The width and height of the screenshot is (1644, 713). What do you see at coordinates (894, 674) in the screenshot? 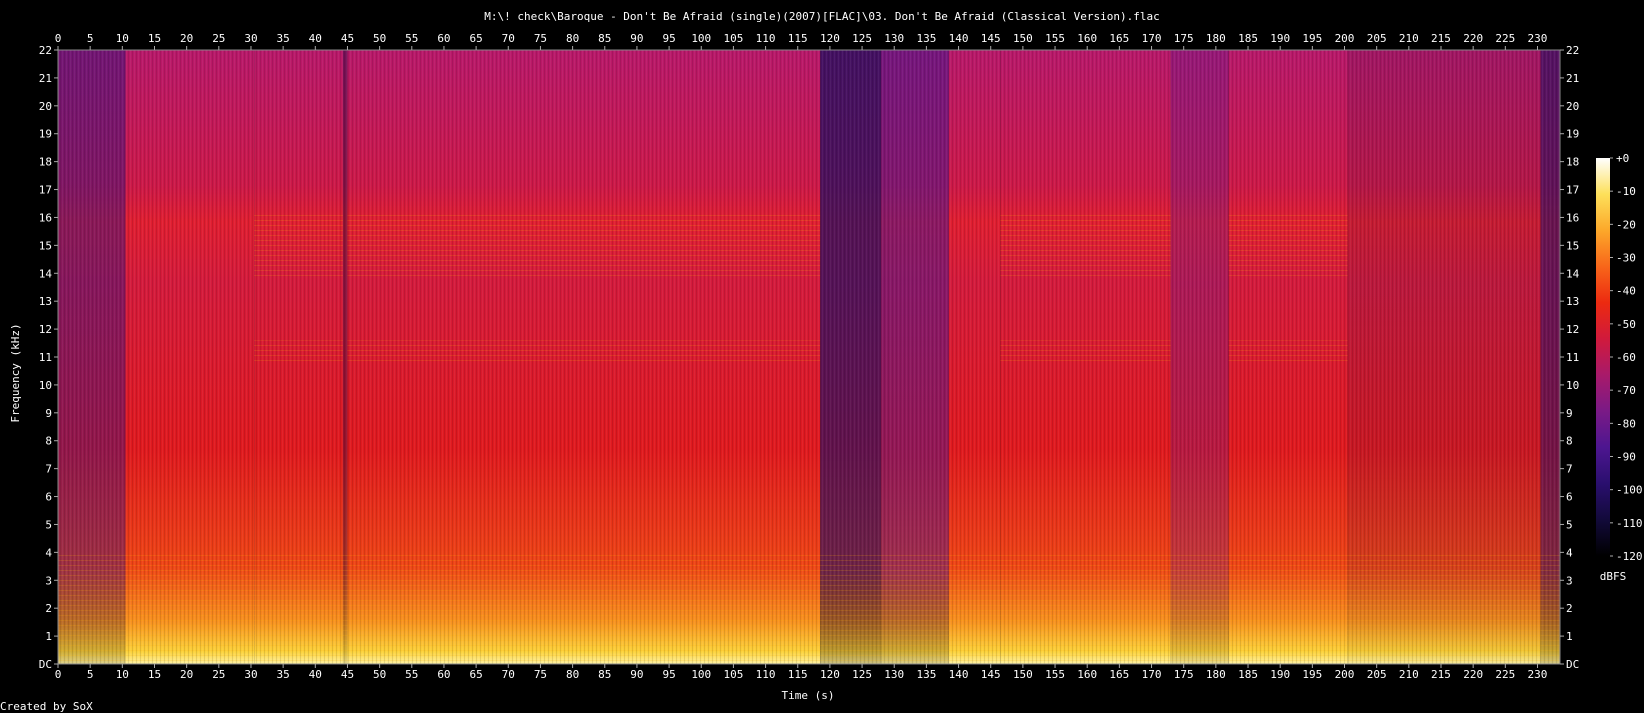
I see `x-bottom-tick-label-26: 130` at bounding box center [894, 674].